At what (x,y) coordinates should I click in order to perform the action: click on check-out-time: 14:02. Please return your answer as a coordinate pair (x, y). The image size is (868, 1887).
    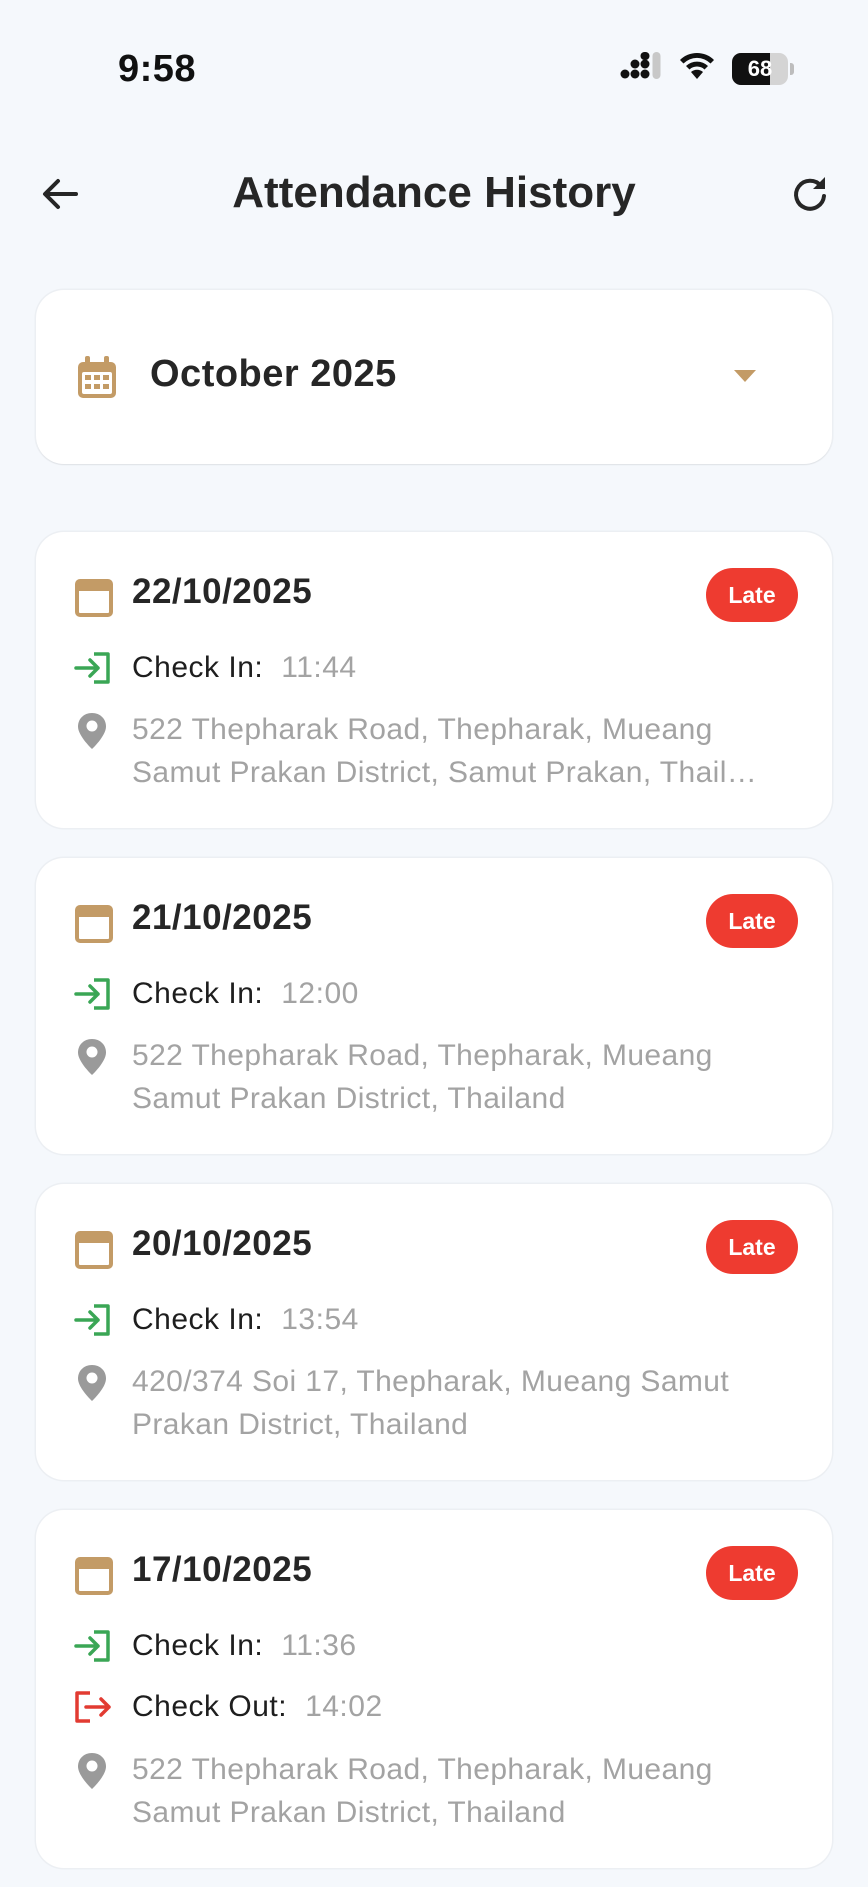
    Looking at the image, I should click on (344, 1706).